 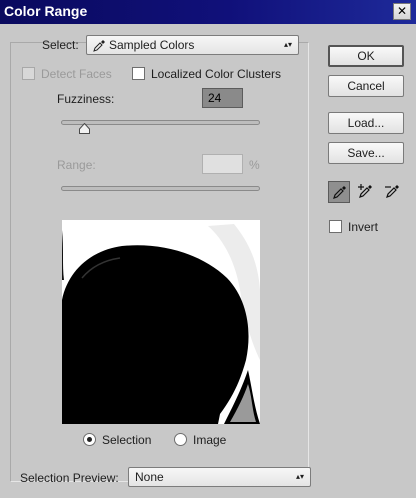 What do you see at coordinates (254, 165) in the screenshot?
I see `range-unit: %` at bounding box center [254, 165].